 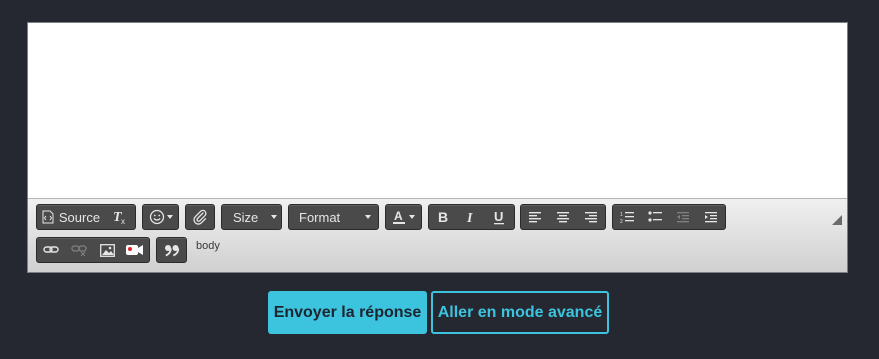 What do you see at coordinates (79, 217) in the screenshot?
I see `source-label: Source` at bounding box center [79, 217].